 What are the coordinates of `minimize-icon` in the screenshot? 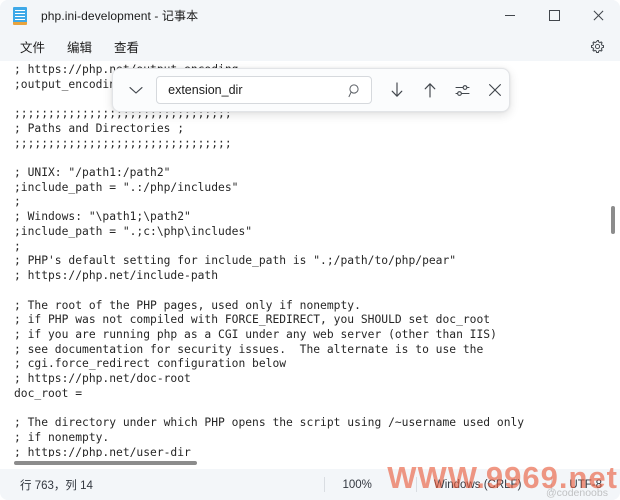 It's located at (510, 15).